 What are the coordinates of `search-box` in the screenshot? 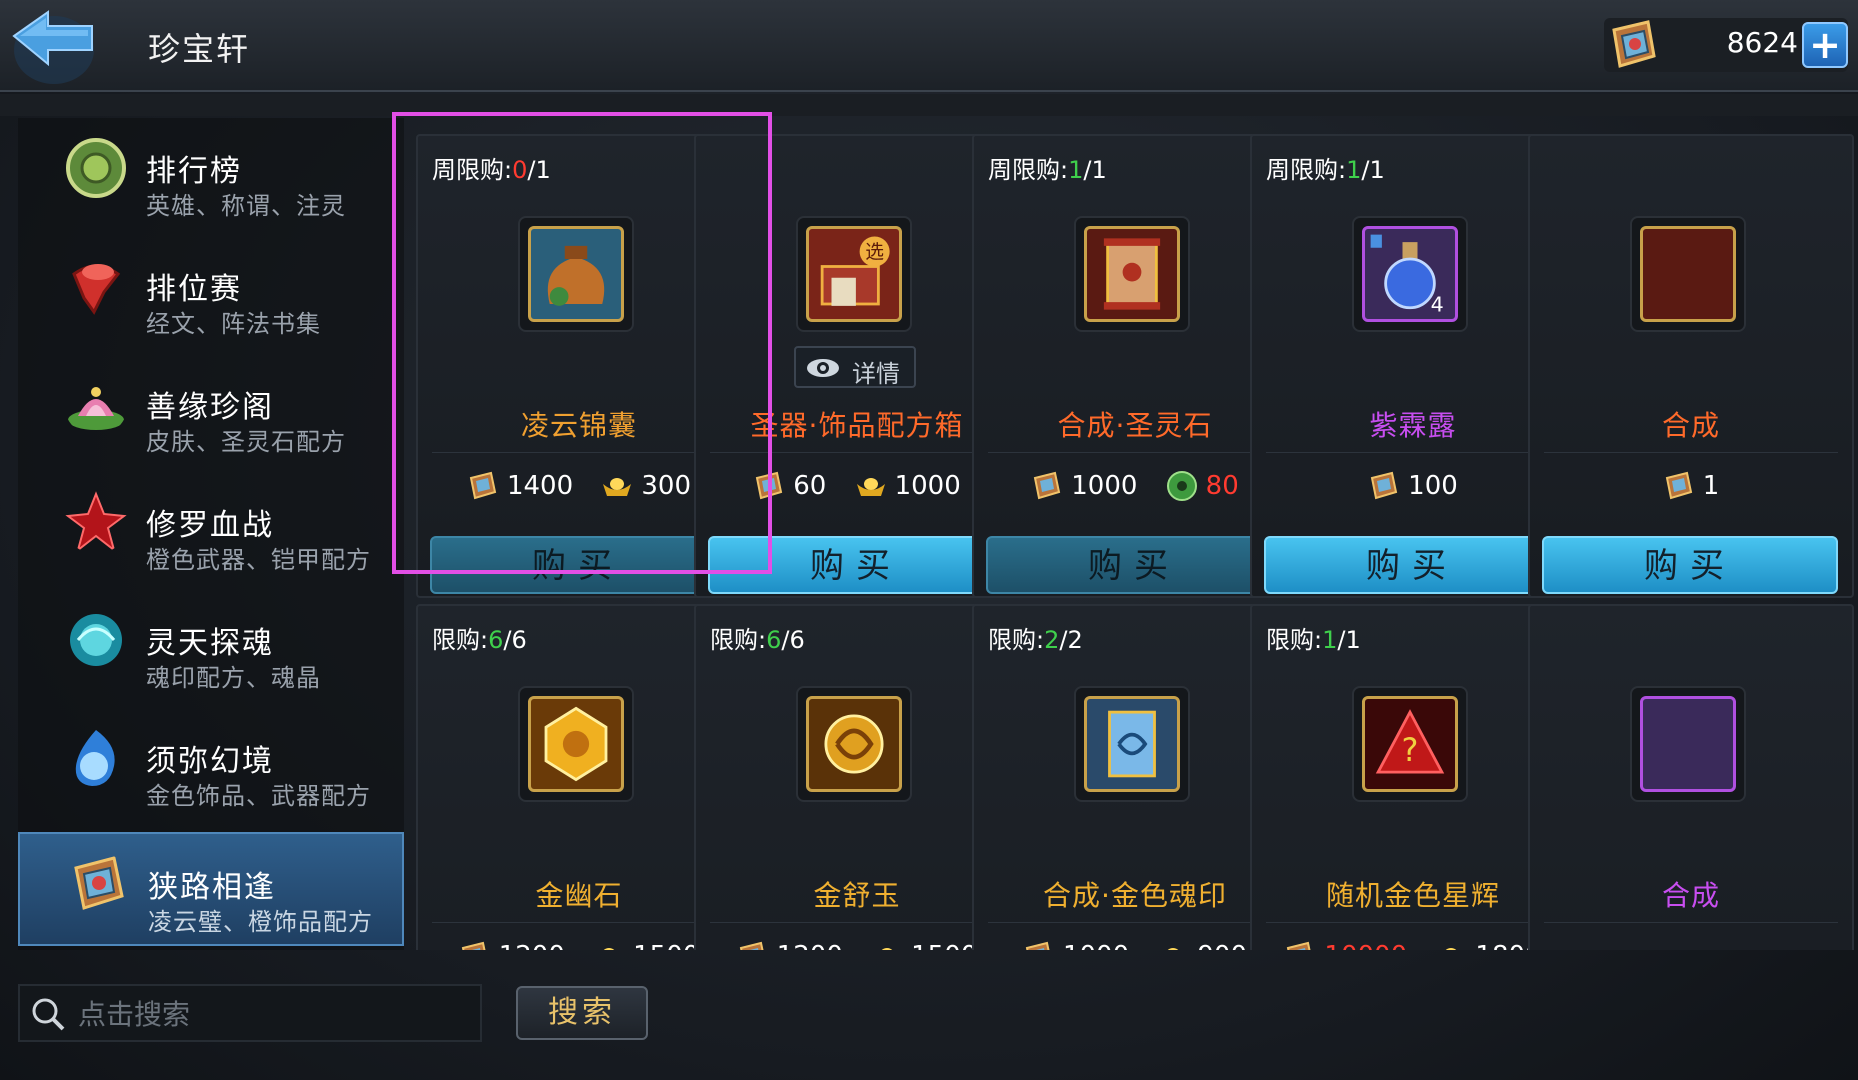 It's located at (250, 1013).